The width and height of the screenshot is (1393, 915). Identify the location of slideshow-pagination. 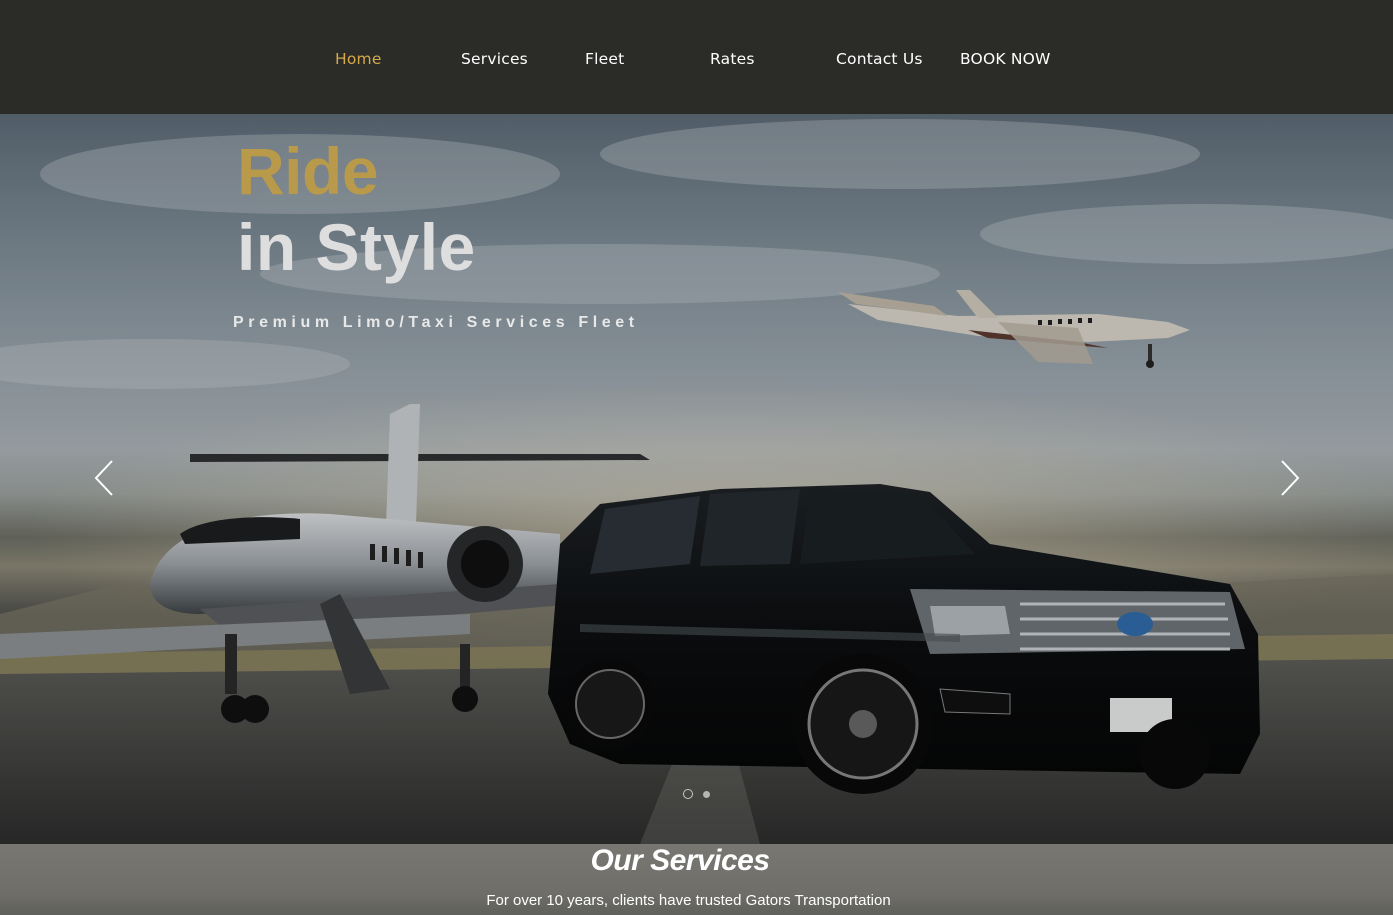
(696, 794).